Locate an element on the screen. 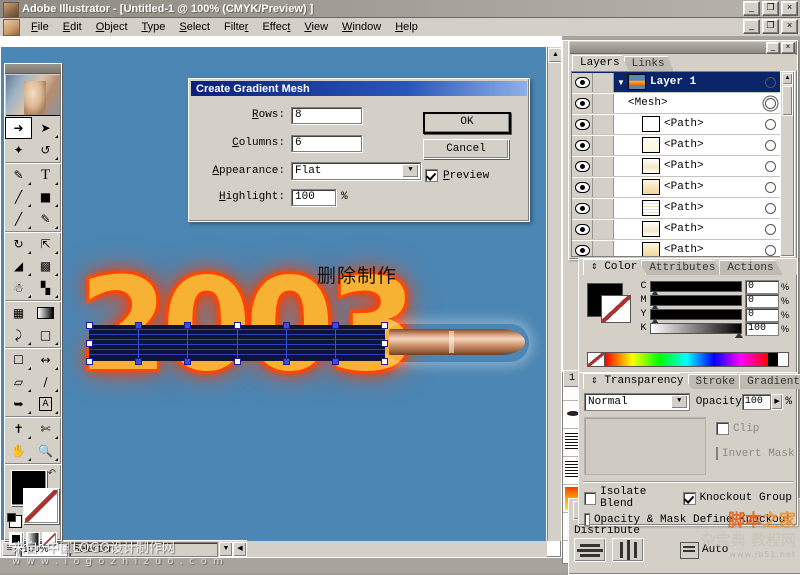 The height and width of the screenshot is (575, 800). knockout-group-checkbox is located at coordinates (689, 498).